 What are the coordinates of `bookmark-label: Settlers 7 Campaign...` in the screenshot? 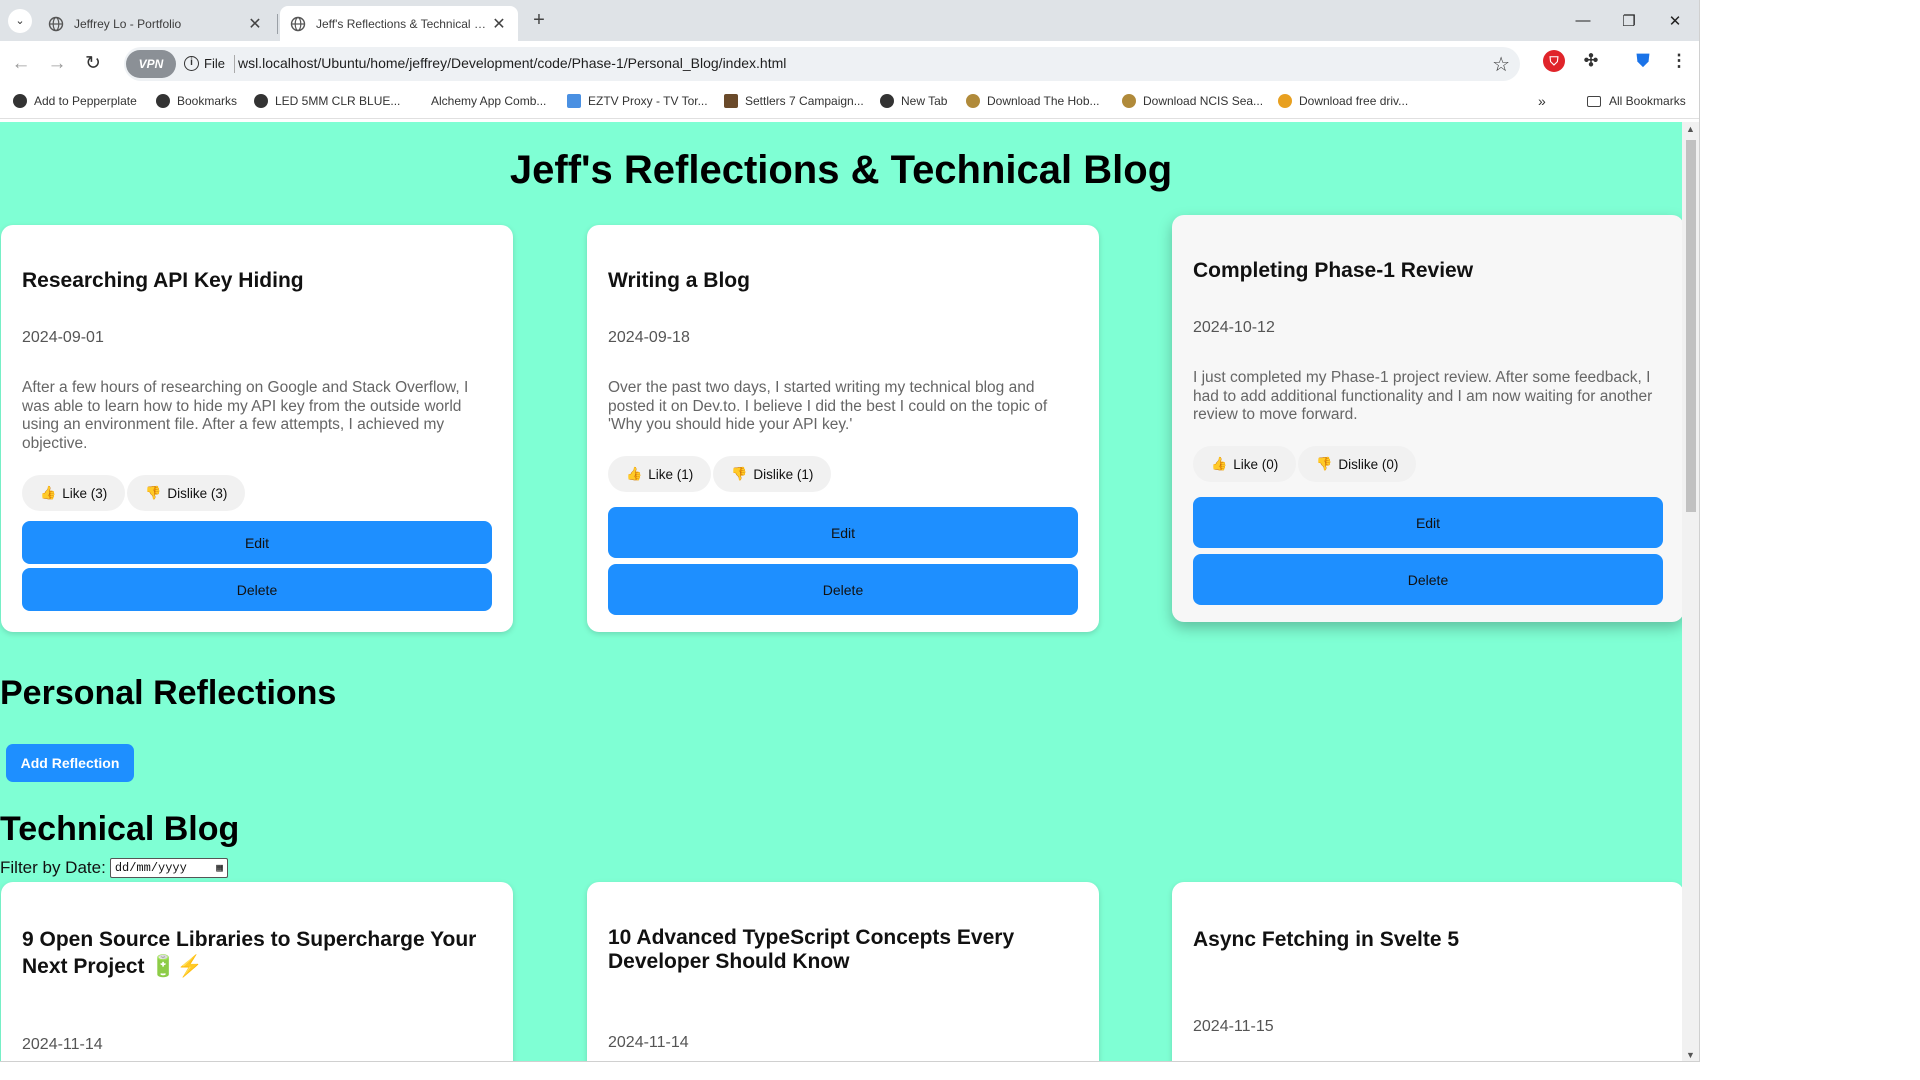 It's located at (804, 101).